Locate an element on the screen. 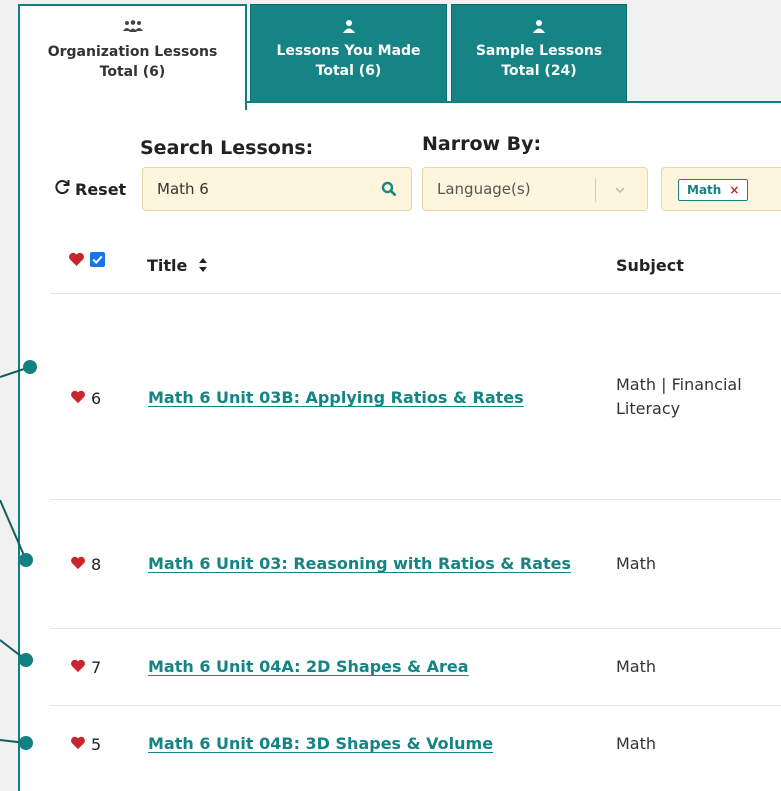  chip-label: Math is located at coordinates (704, 190).